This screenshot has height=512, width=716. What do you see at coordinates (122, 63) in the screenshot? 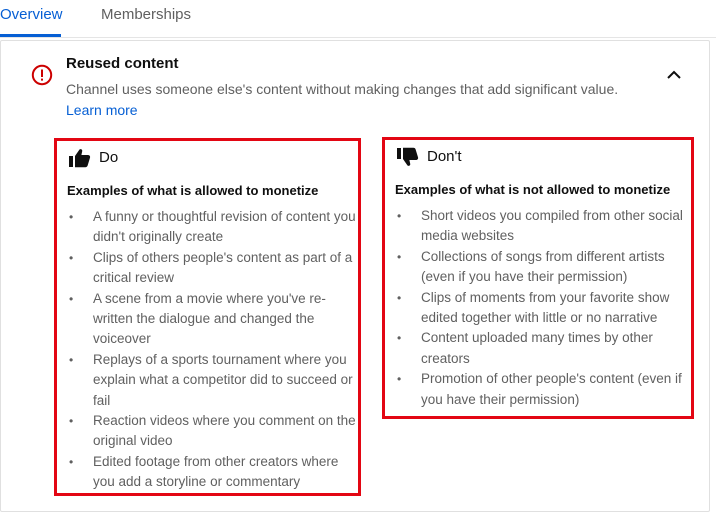
I see `section-title: Reused content` at bounding box center [122, 63].